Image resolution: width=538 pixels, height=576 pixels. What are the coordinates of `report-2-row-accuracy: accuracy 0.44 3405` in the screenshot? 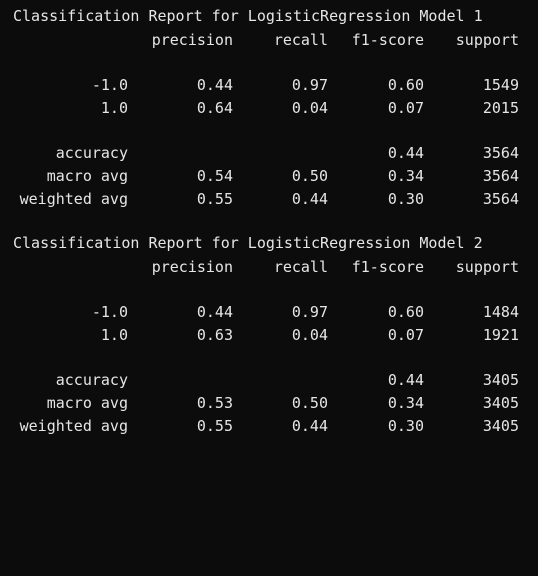 It's located at (269, 380).